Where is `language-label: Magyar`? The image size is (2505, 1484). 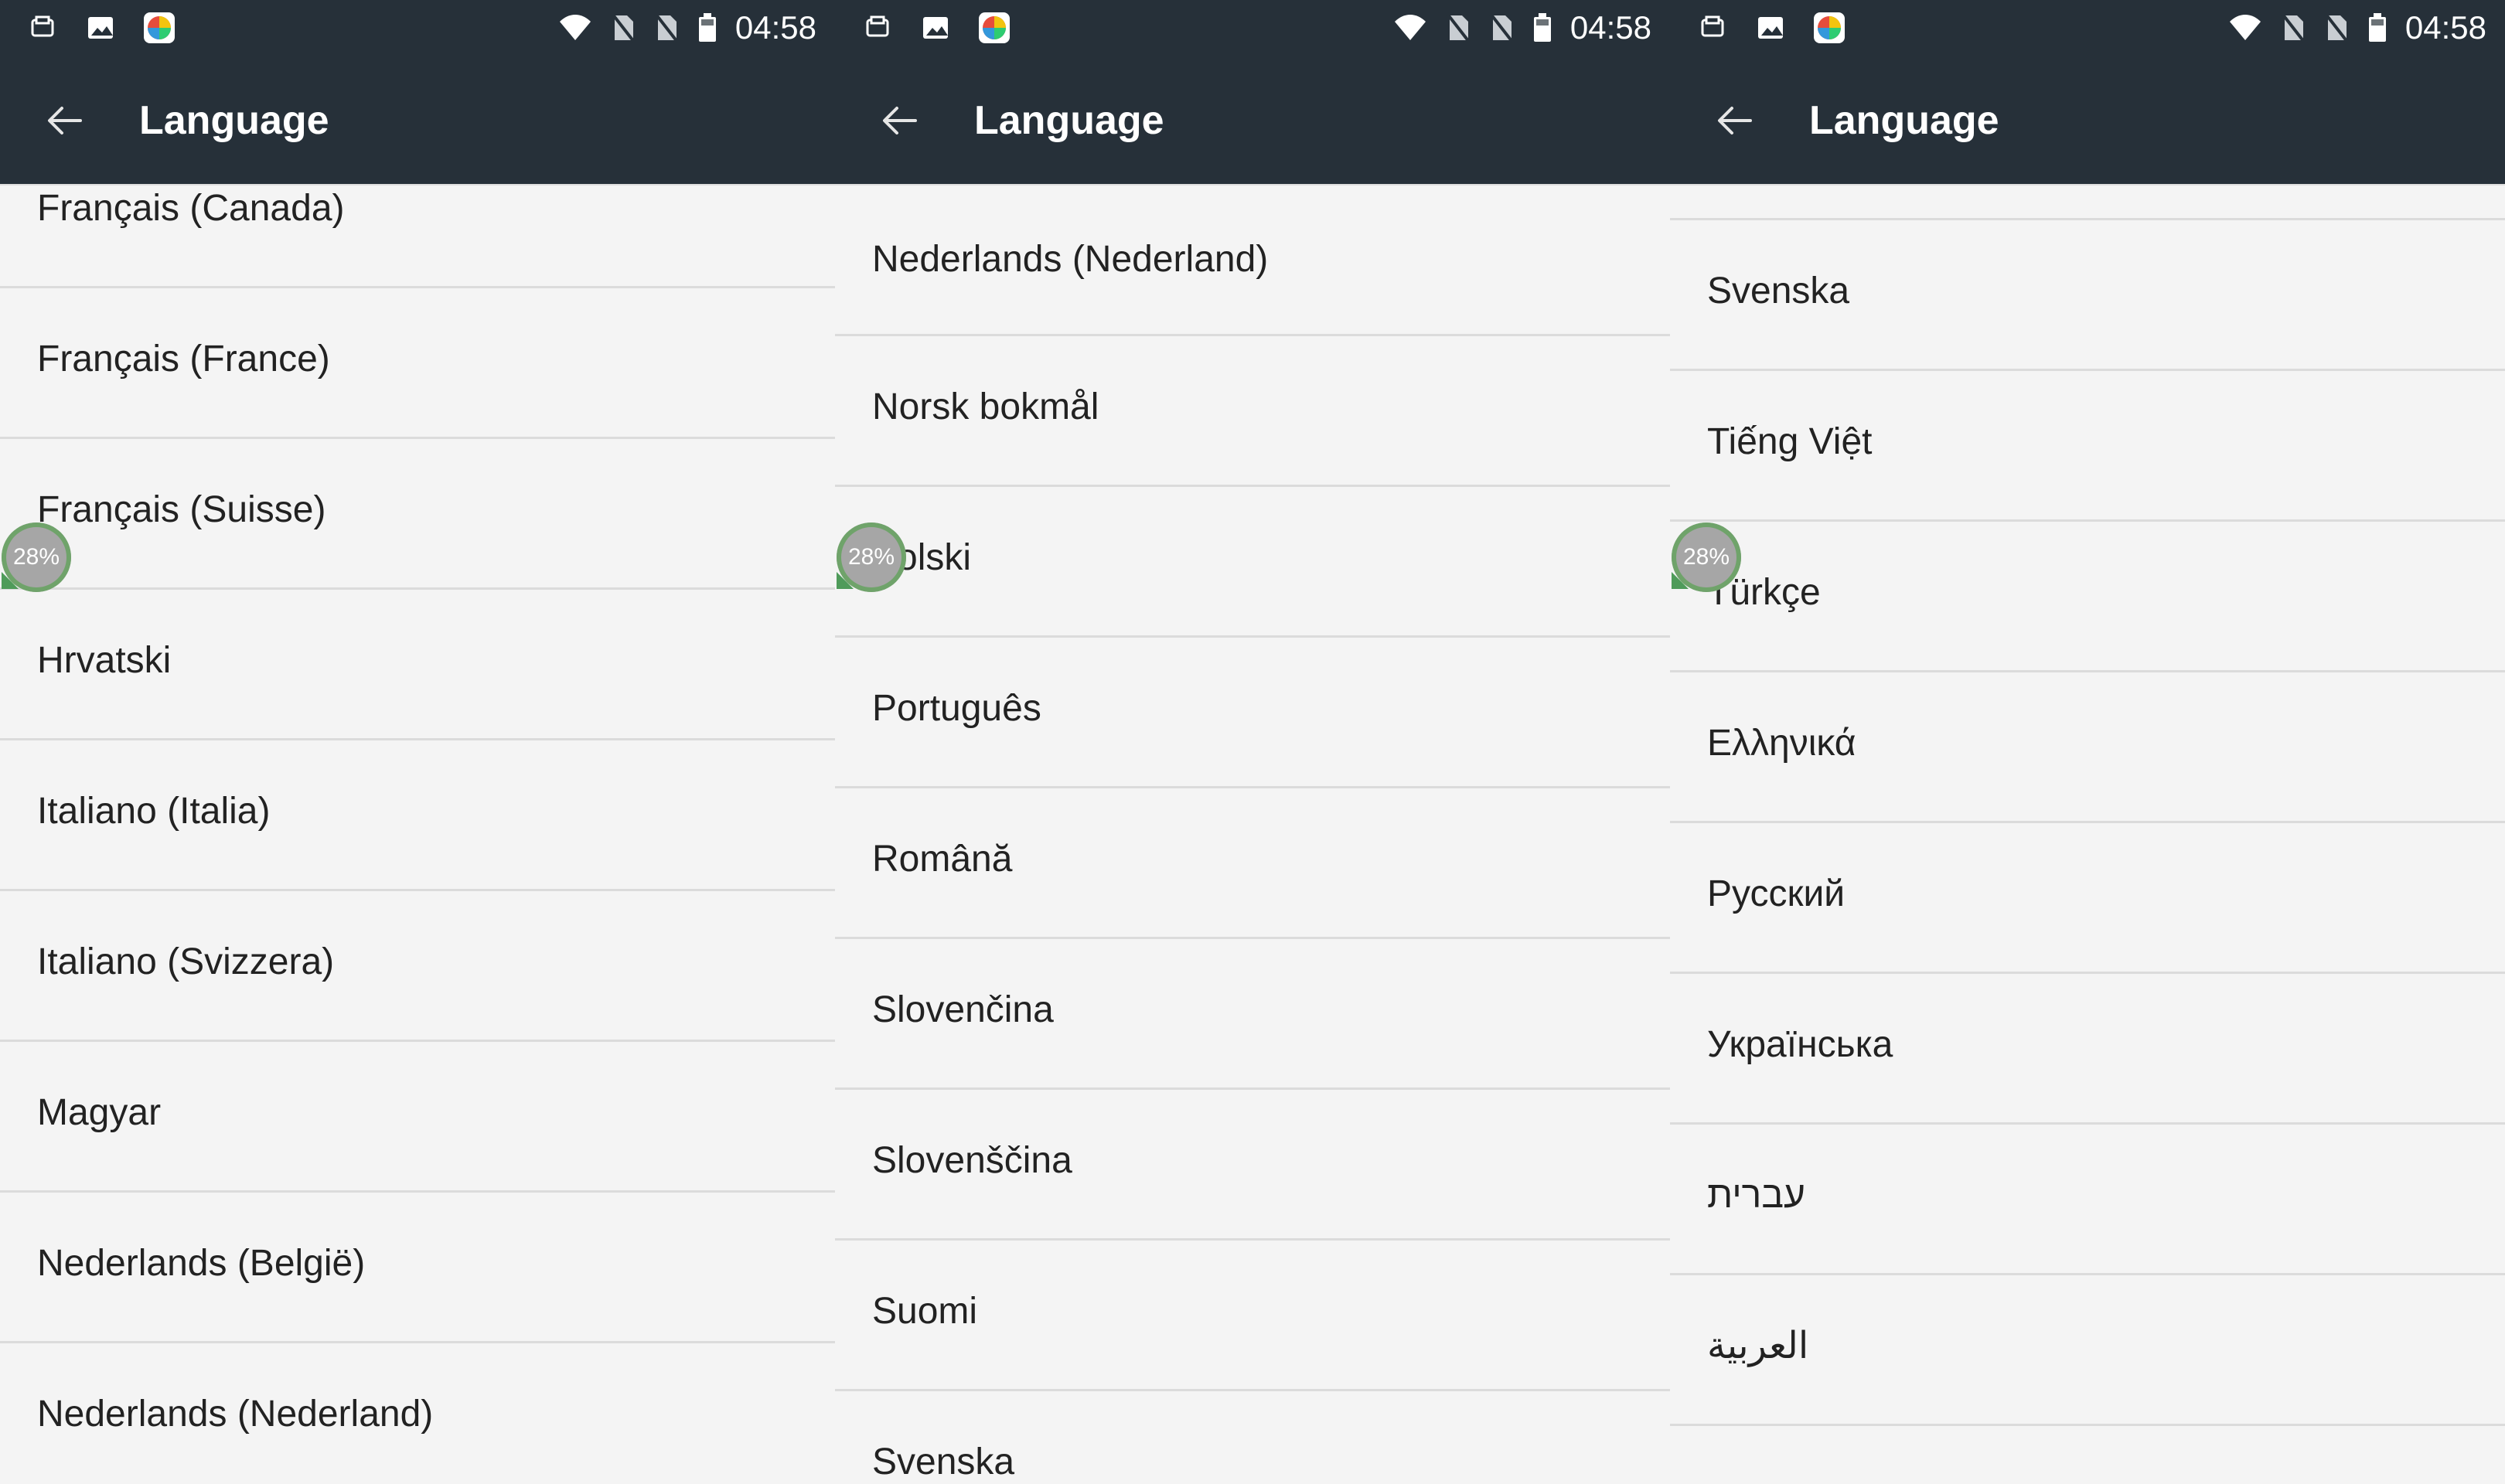
language-label: Magyar is located at coordinates (99, 1112).